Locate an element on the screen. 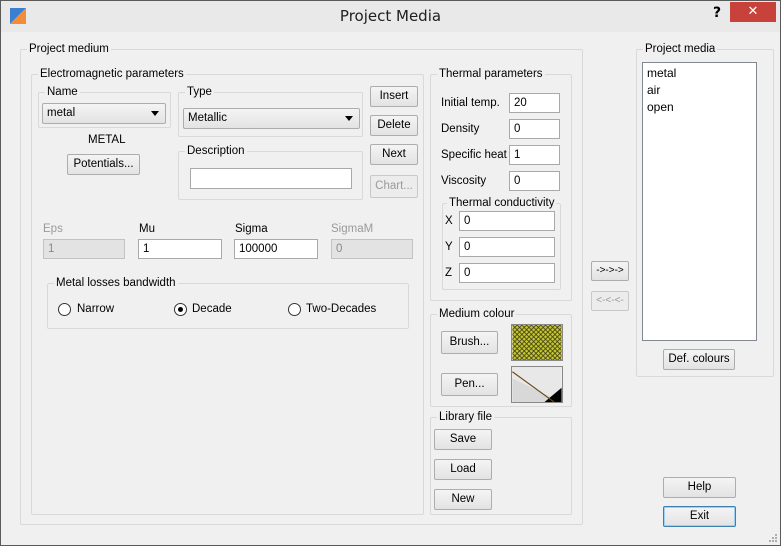 The image size is (781, 546). close-button: ✕ is located at coordinates (753, 12).